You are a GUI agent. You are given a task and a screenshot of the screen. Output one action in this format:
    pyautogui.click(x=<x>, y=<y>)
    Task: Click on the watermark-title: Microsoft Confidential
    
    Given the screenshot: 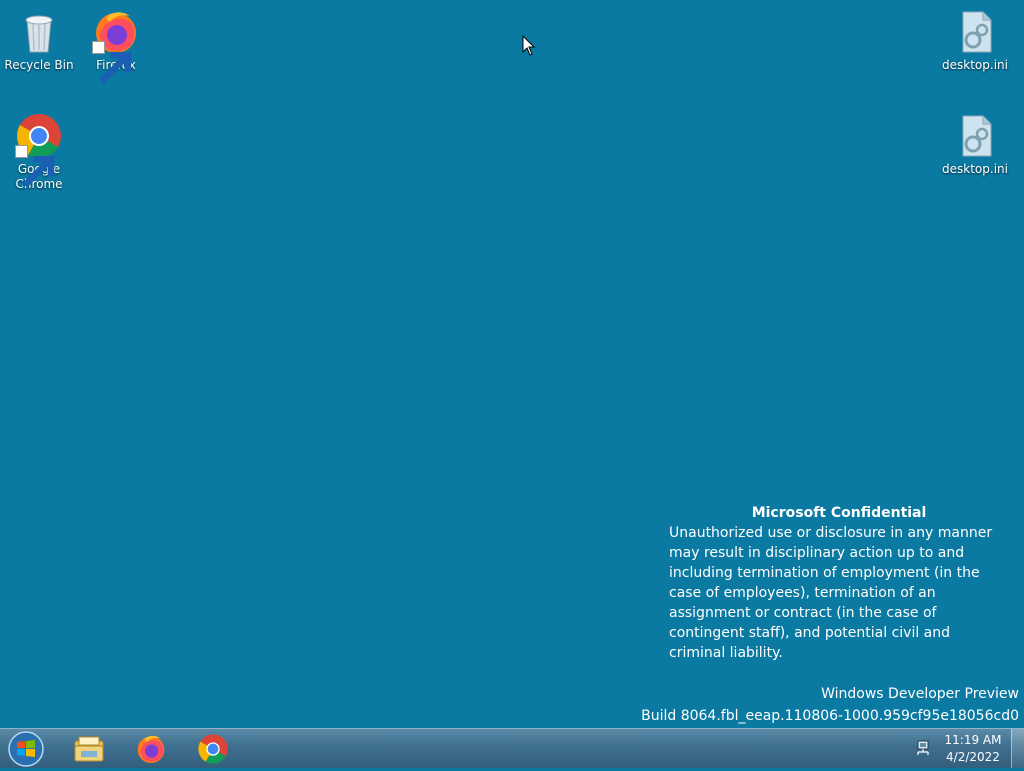 What is the action you would take?
    pyautogui.click(x=839, y=513)
    